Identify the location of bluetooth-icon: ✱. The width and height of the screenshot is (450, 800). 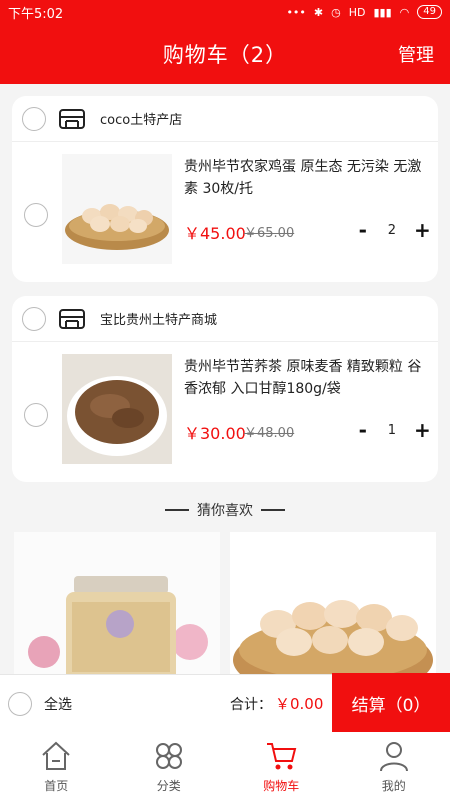
(318, 12).